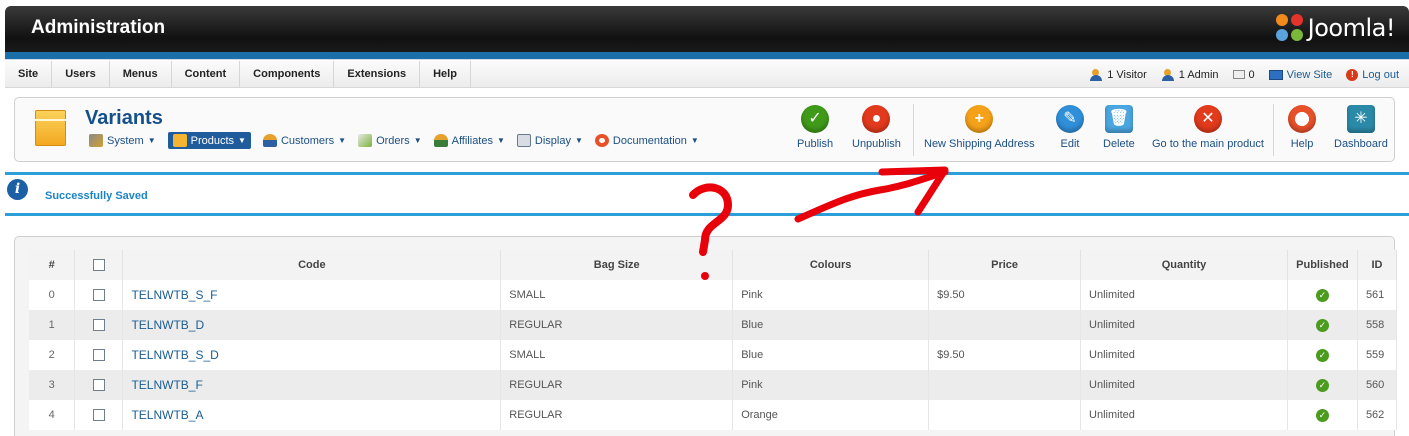  What do you see at coordinates (1096, 74) in the screenshot?
I see `visitor-icon` at bounding box center [1096, 74].